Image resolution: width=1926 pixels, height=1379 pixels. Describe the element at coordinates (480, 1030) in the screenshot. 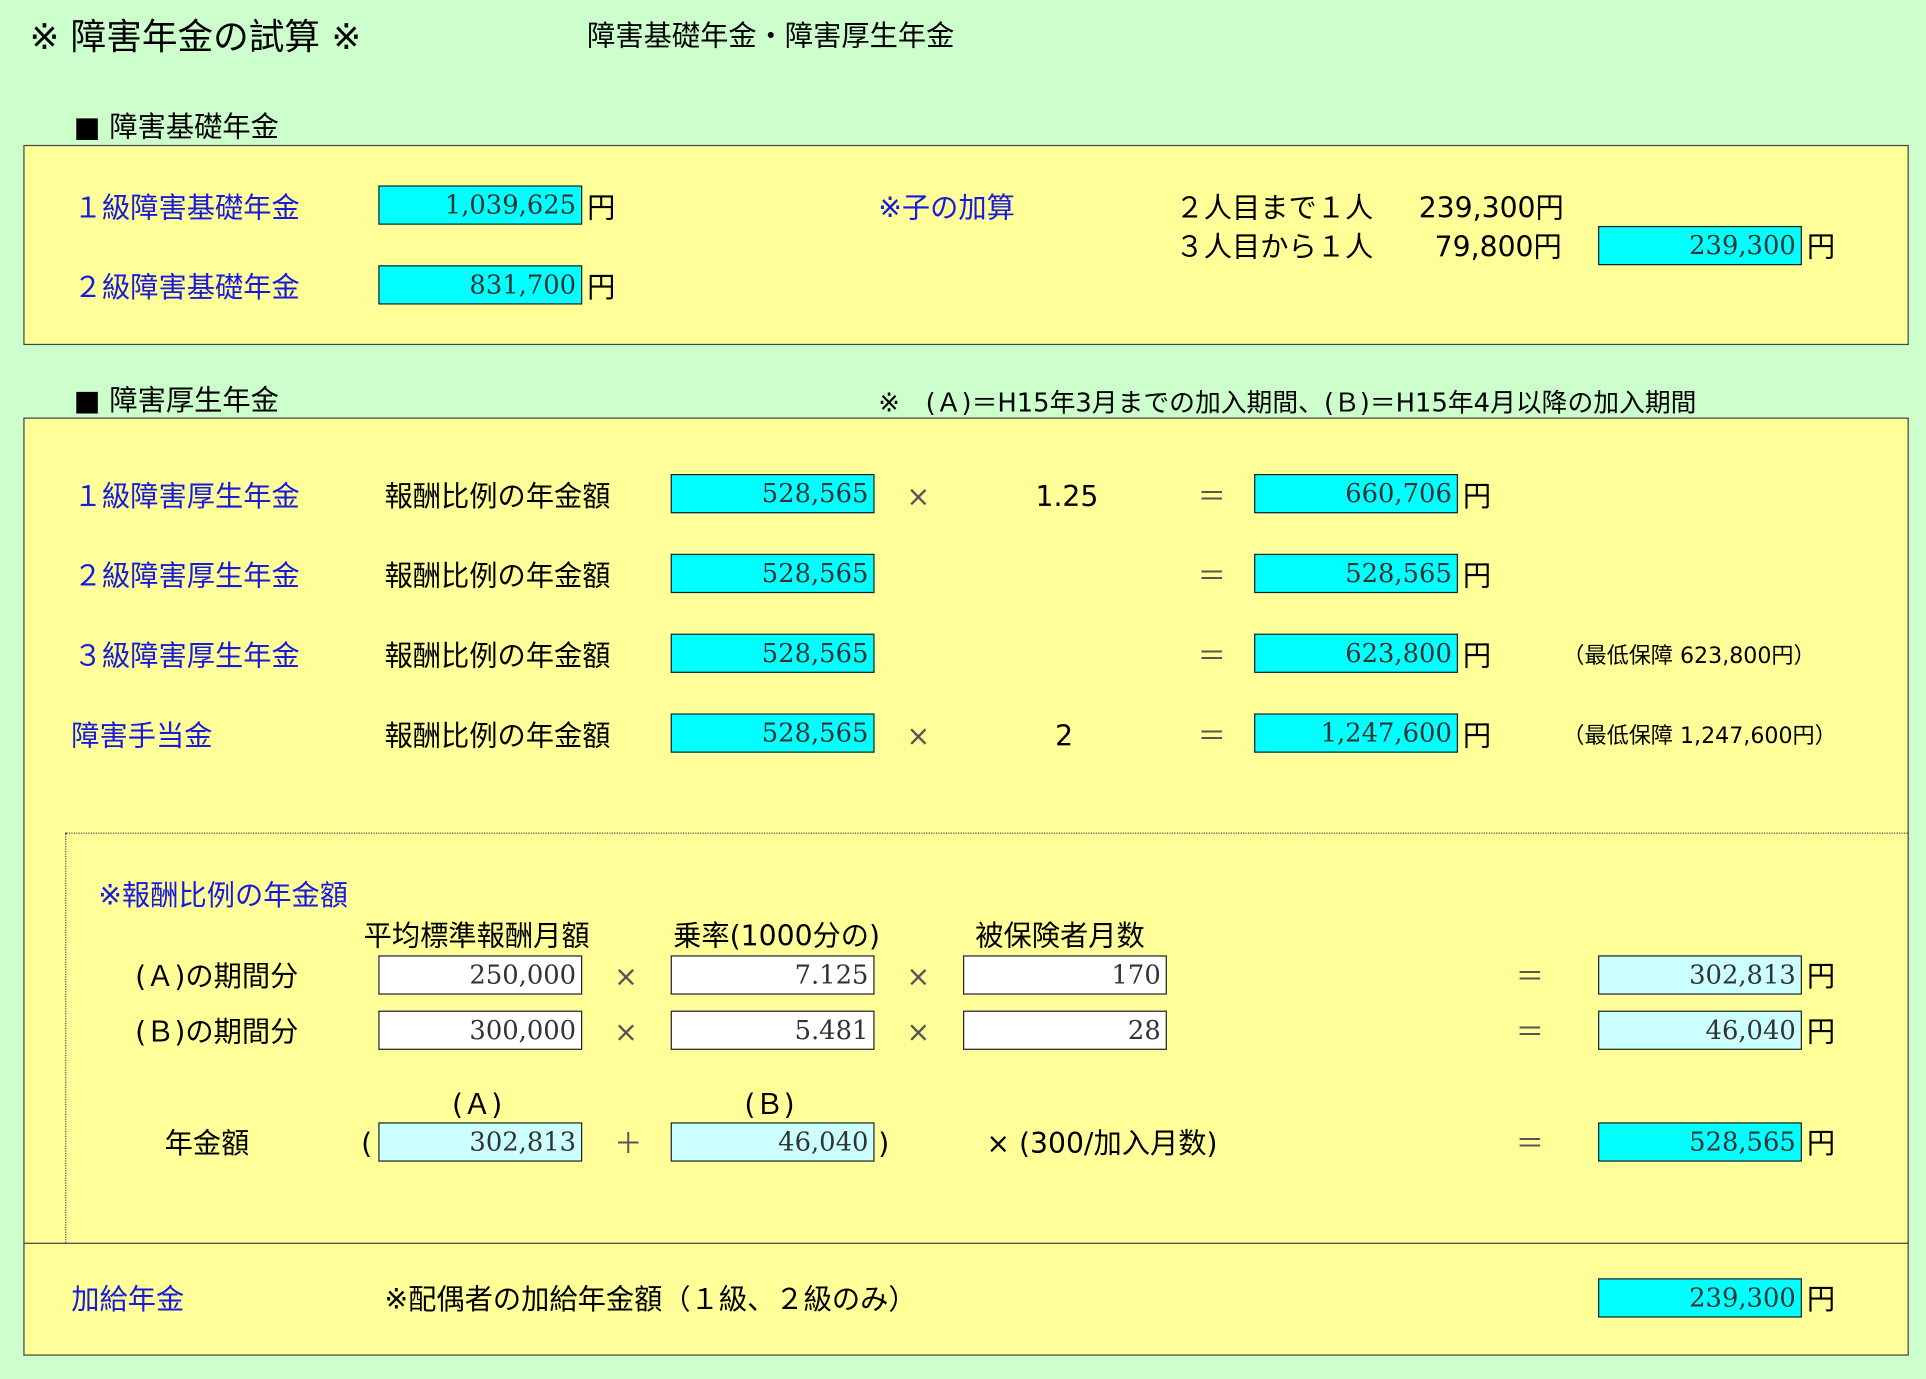

I see `row-b-avg-input: 300,000` at that location.